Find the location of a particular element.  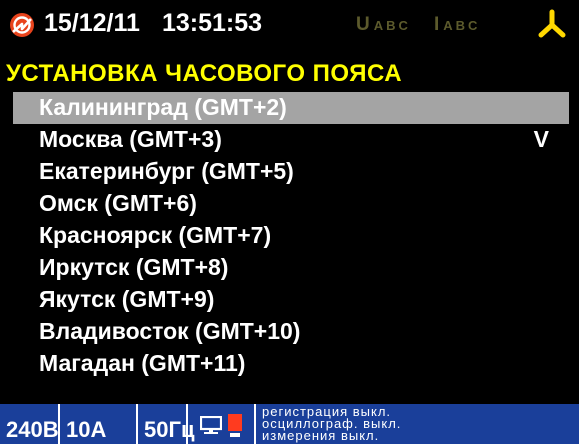

voltage-cell: 240В is located at coordinates (30, 424).